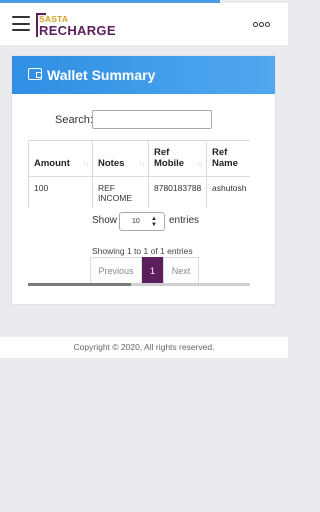  I want to click on footer-copyright: Copyright © 2020, All rights reserved., so click(144, 347).